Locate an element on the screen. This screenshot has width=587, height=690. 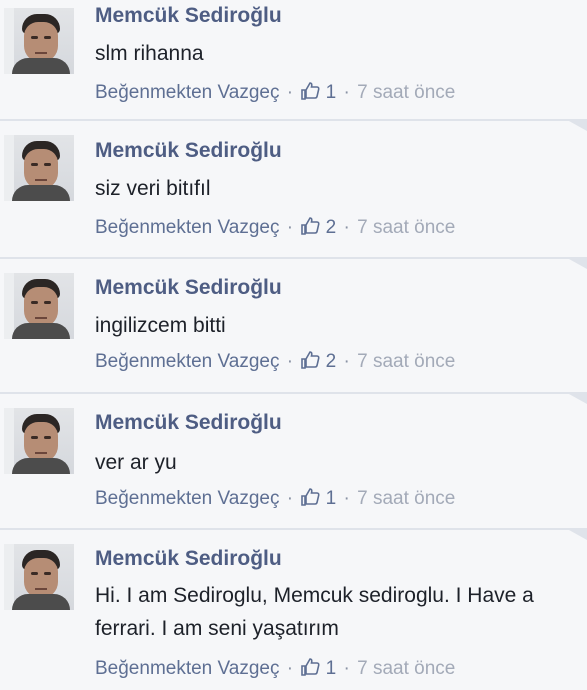
comment-text: ver ar yu is located at coordinates (136, 462).